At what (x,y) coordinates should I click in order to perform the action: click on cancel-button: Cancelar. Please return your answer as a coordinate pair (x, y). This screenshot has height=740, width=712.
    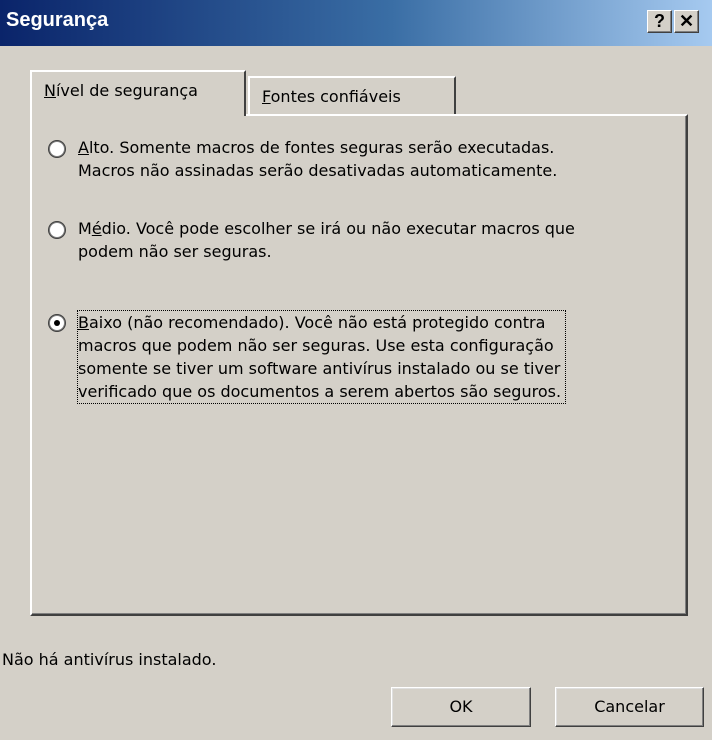
    Looking at the image, I should click on (629, 707).